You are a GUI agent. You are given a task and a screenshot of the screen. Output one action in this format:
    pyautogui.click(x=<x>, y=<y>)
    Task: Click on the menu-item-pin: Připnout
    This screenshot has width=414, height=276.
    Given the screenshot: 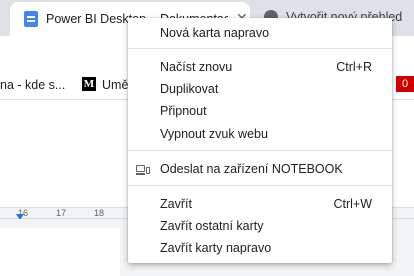 What is the action you would take?
    pyautogui.click(x=260, y=111)
    